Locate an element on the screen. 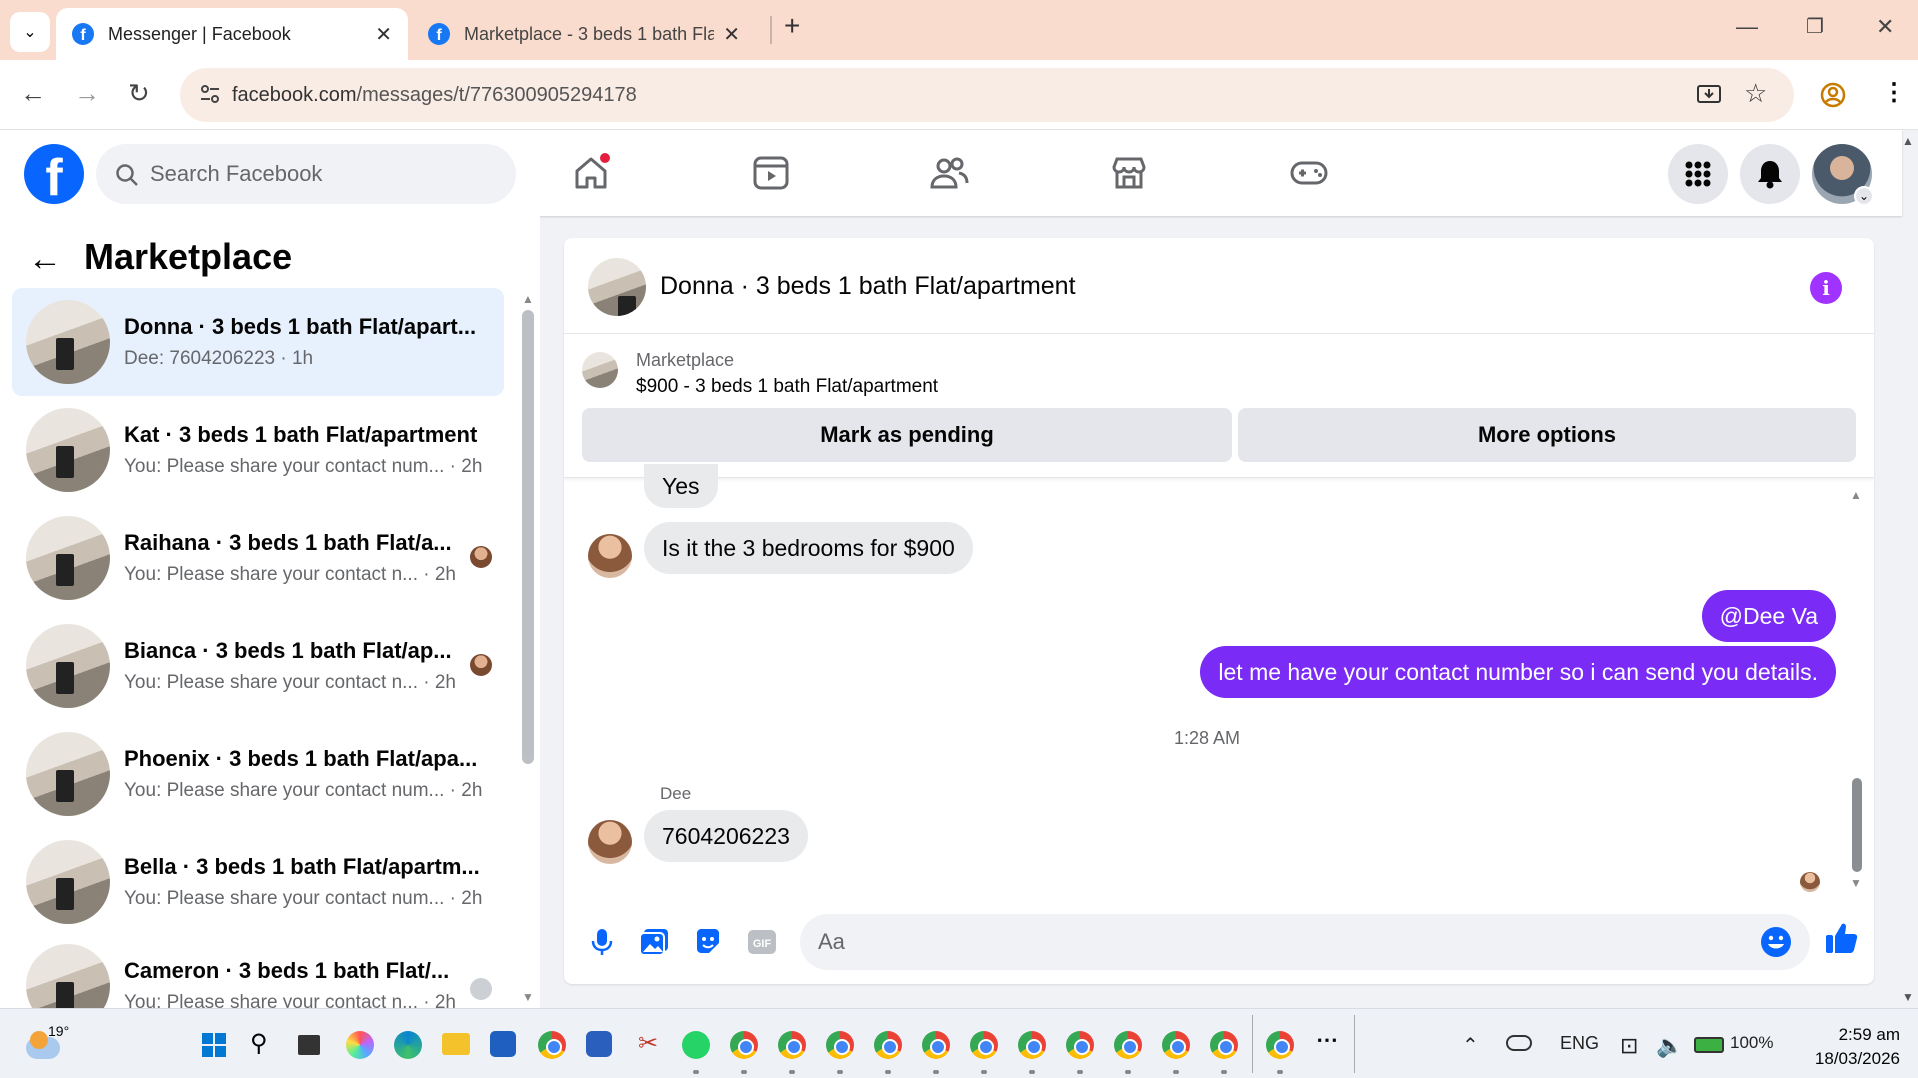 Image resolution: width=1918 pixels, height=1078 pixels. facebook-logo: f is located at coordinates (54, 174).